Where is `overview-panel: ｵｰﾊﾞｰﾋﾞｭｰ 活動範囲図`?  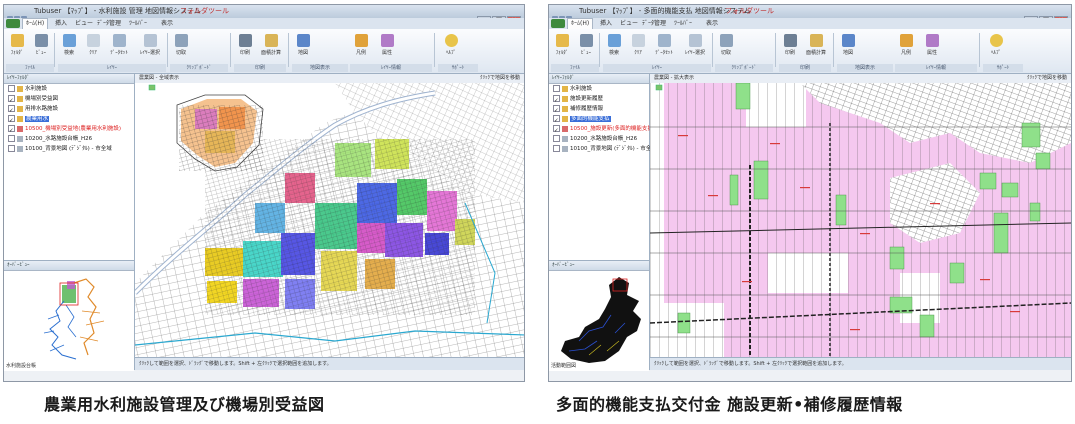
overview-panel: ｵｰﾊﾞｰﾋﾞｭｰ 活動範囲図 is located at coordinates (599, 315).